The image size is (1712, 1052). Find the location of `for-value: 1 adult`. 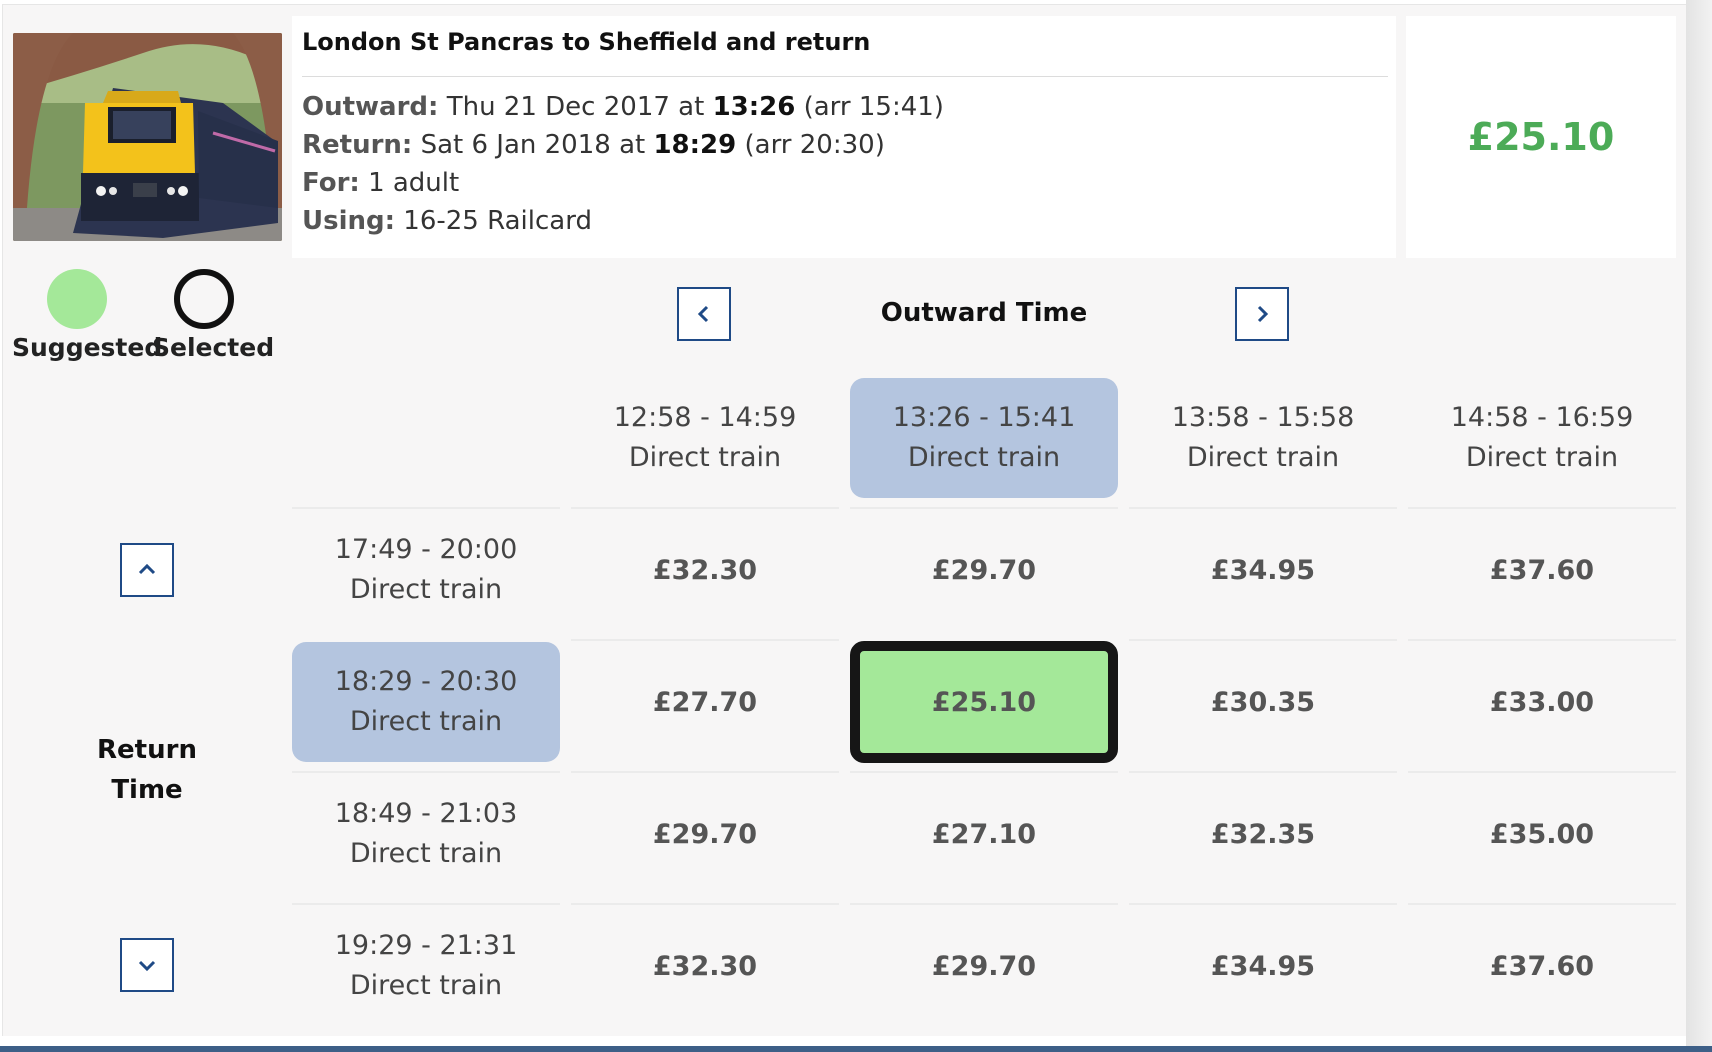

for-value: 1 adult is located at coordinates (414, 183).